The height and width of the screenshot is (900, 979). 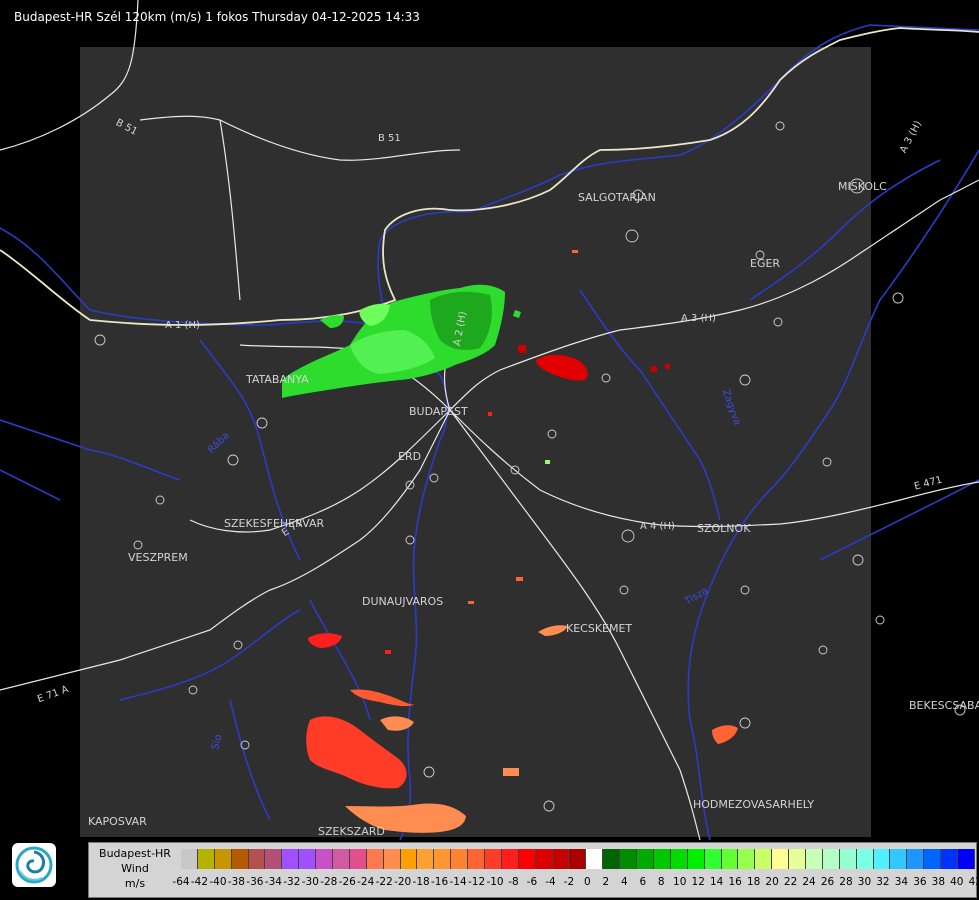 I want to click on city-label-eger: EGER, so click(x=765, y=263).